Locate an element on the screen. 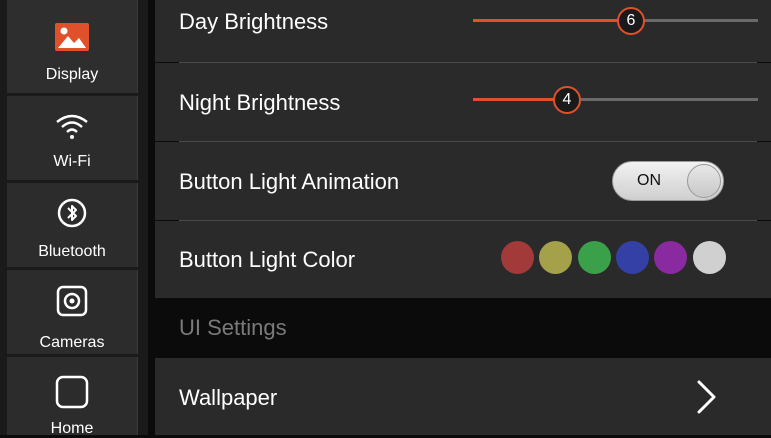 The image size is (771, 438). sidebar-item-display: Display is located at coordinates (72, 46).